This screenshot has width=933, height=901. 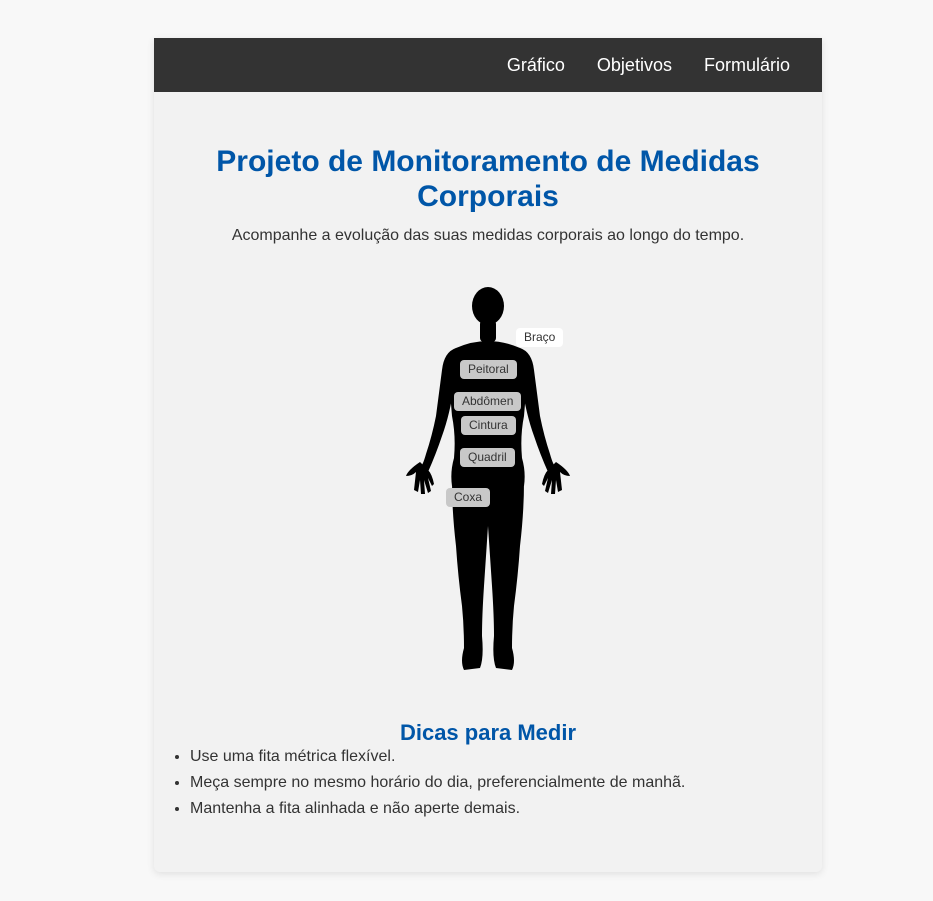 I want to click on label-coxa: Coxa, so click(x=468, y=497).